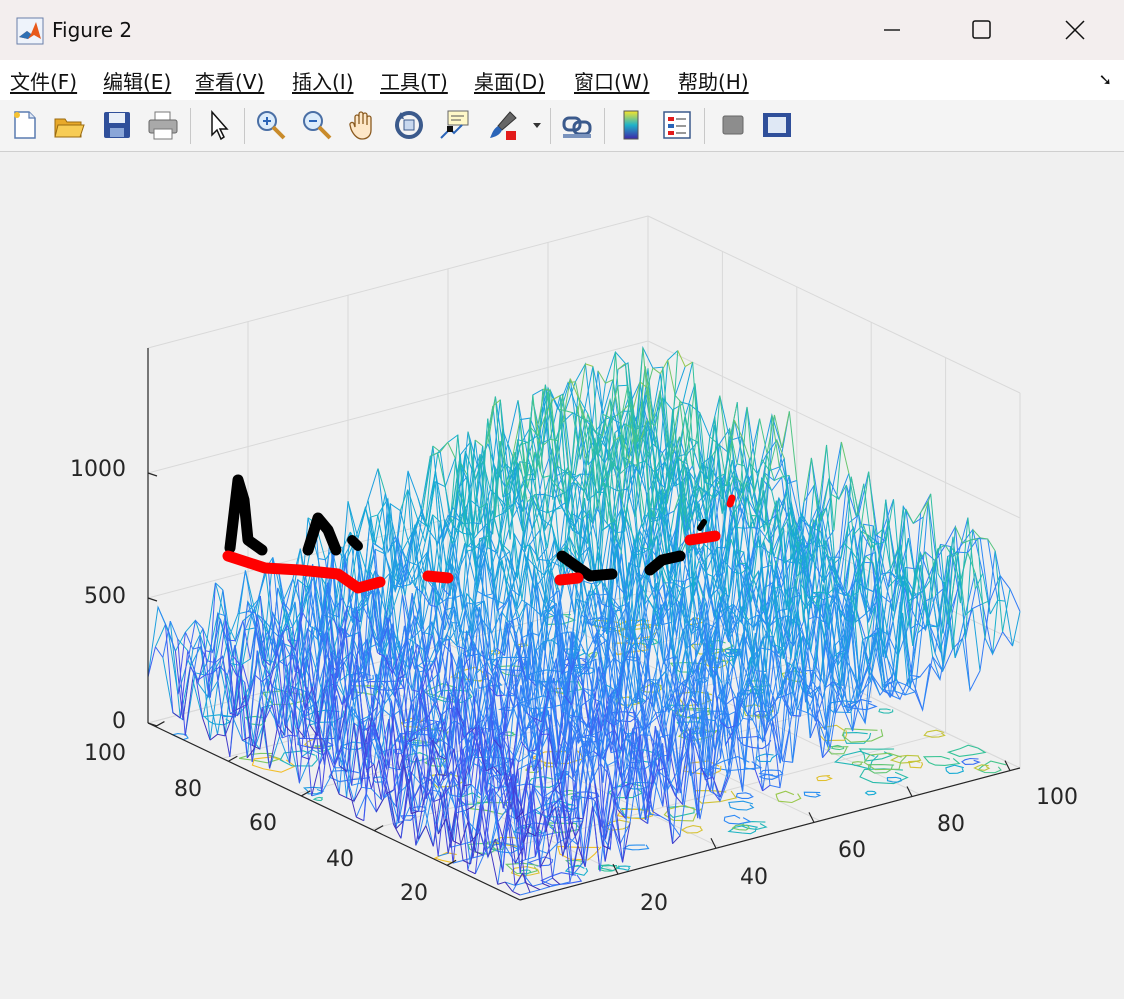 The height and width of the screenshot is (999, 1124). Describe the element at coordinates (951, 824) in the screenshot. I see `x-tick-label: 80` at that location.